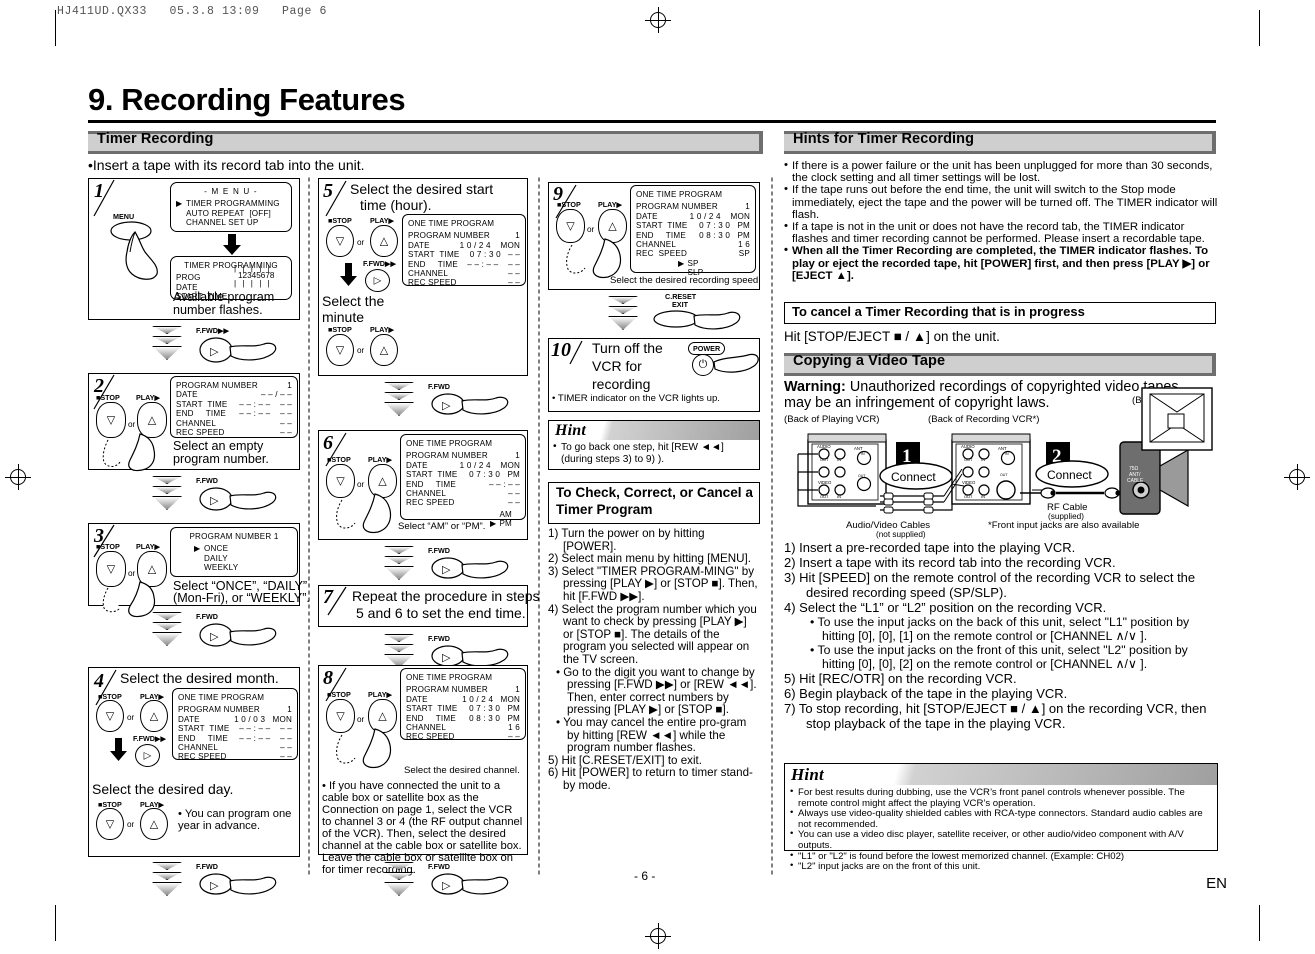 Image resolution: width=1315 pixels, height=954 pixels. What do you see at coordinates (470, 404) in the screenshot?
I see `step-5-next-hand-icon: ▷` at bounding box center [470, 404].